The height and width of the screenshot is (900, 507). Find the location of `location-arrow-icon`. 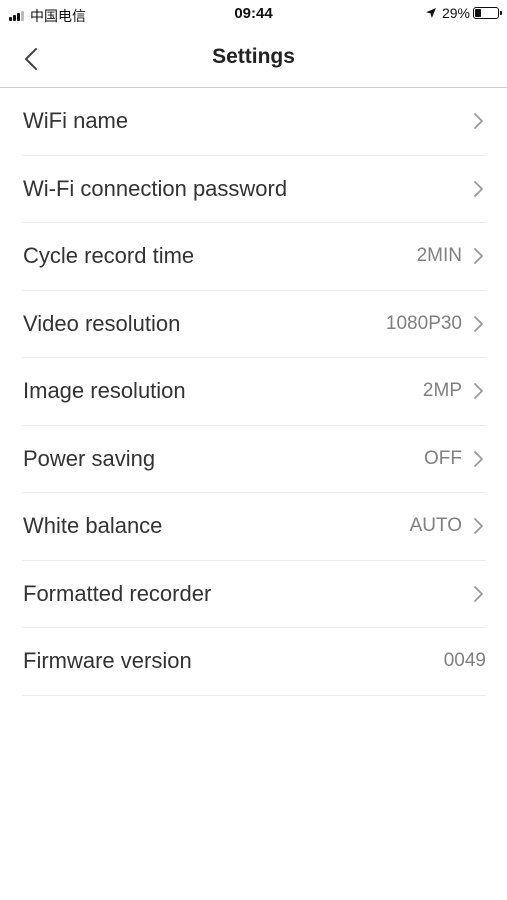

location-arrow-icon is located at coordinates (430, 13).